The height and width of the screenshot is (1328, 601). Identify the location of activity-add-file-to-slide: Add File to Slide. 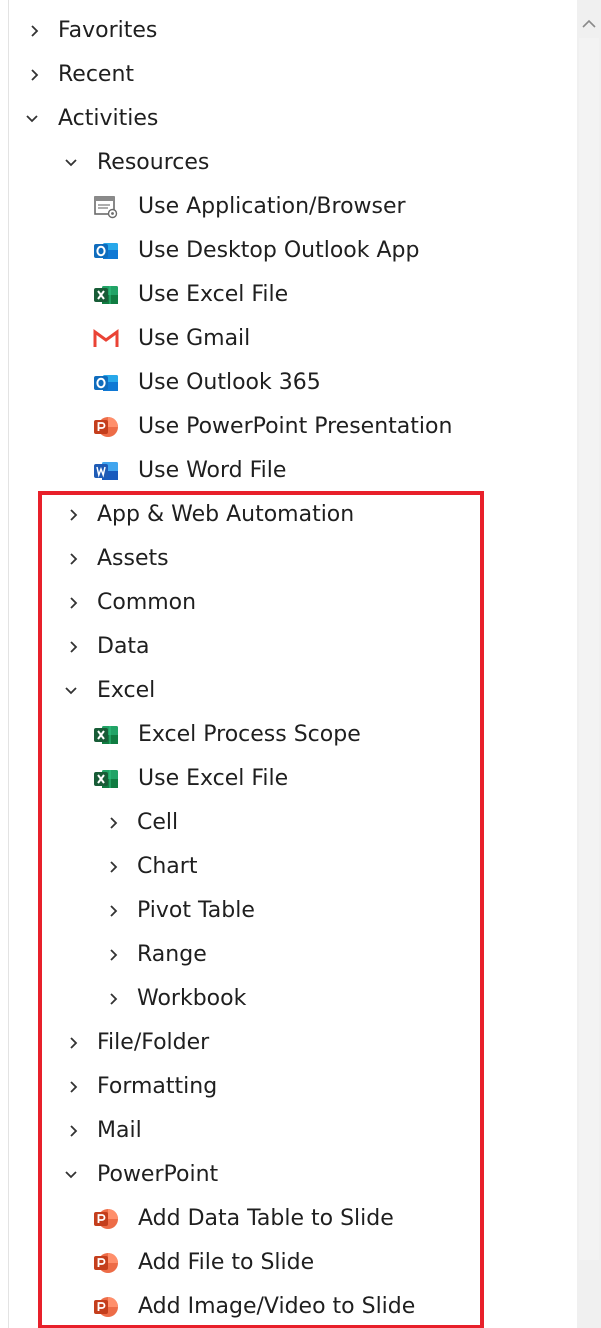
(287, 1263).